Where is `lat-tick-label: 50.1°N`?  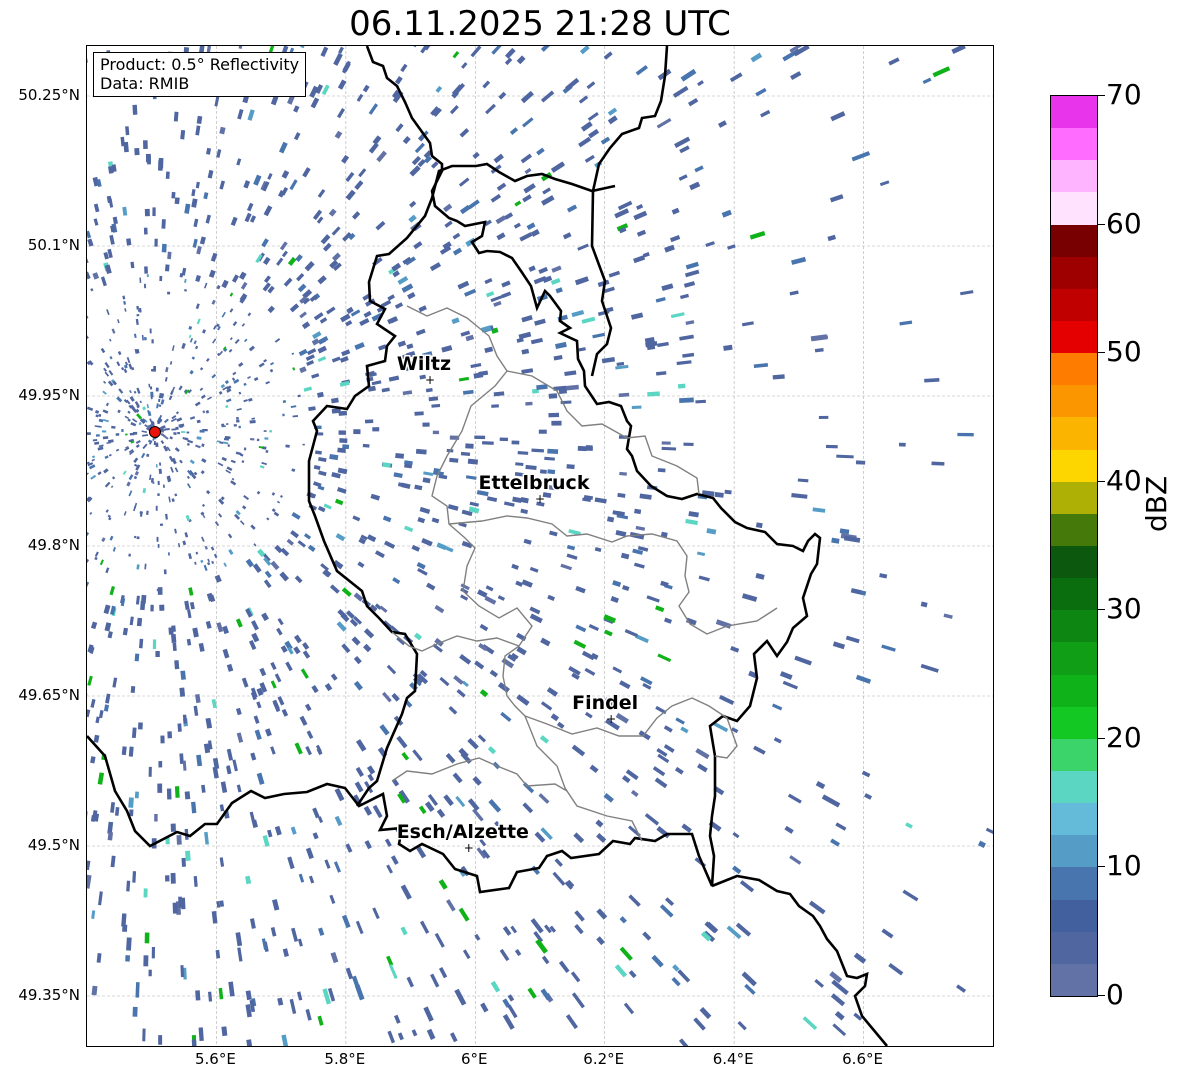
lat-tick-label: 50.1°N is located at coordinates (53, 245).